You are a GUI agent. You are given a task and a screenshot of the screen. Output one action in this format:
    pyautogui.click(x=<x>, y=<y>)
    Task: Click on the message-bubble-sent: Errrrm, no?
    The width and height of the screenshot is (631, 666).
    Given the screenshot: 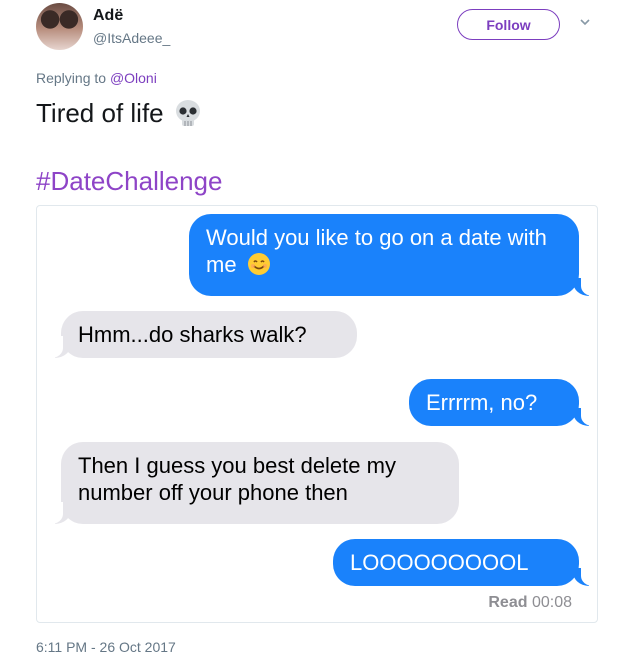 What is the action you would take?
    pyautogui.click(x=494, y=402)
    